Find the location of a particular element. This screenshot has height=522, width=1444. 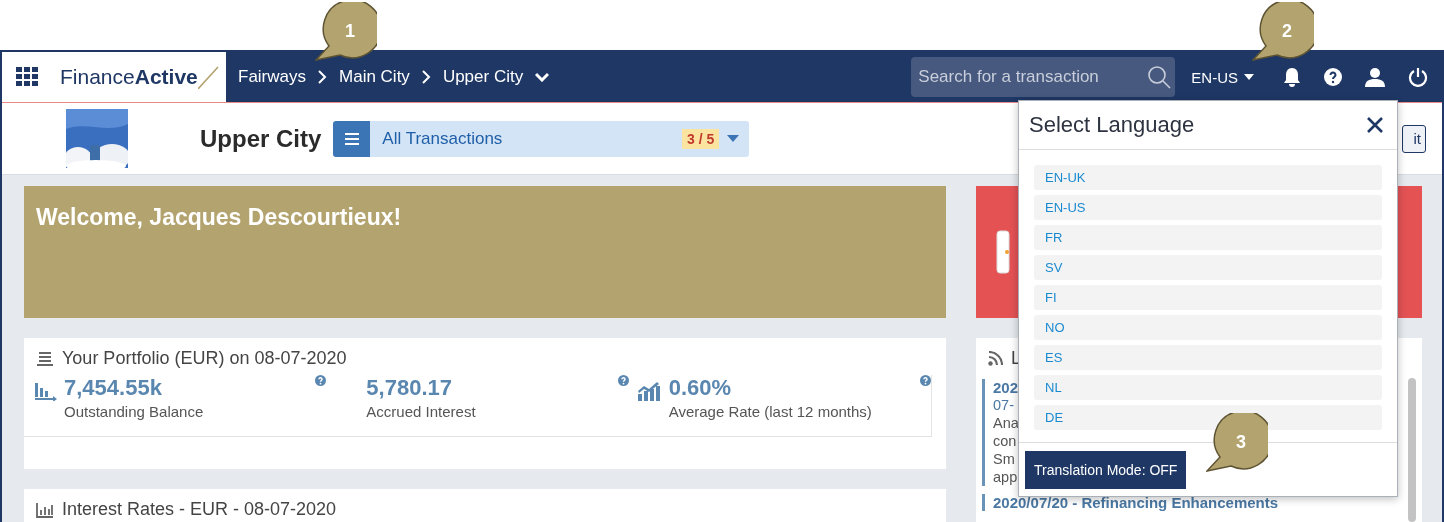

metric-label: Average Rate (last 12 months) is located at coordinates (770, 411).